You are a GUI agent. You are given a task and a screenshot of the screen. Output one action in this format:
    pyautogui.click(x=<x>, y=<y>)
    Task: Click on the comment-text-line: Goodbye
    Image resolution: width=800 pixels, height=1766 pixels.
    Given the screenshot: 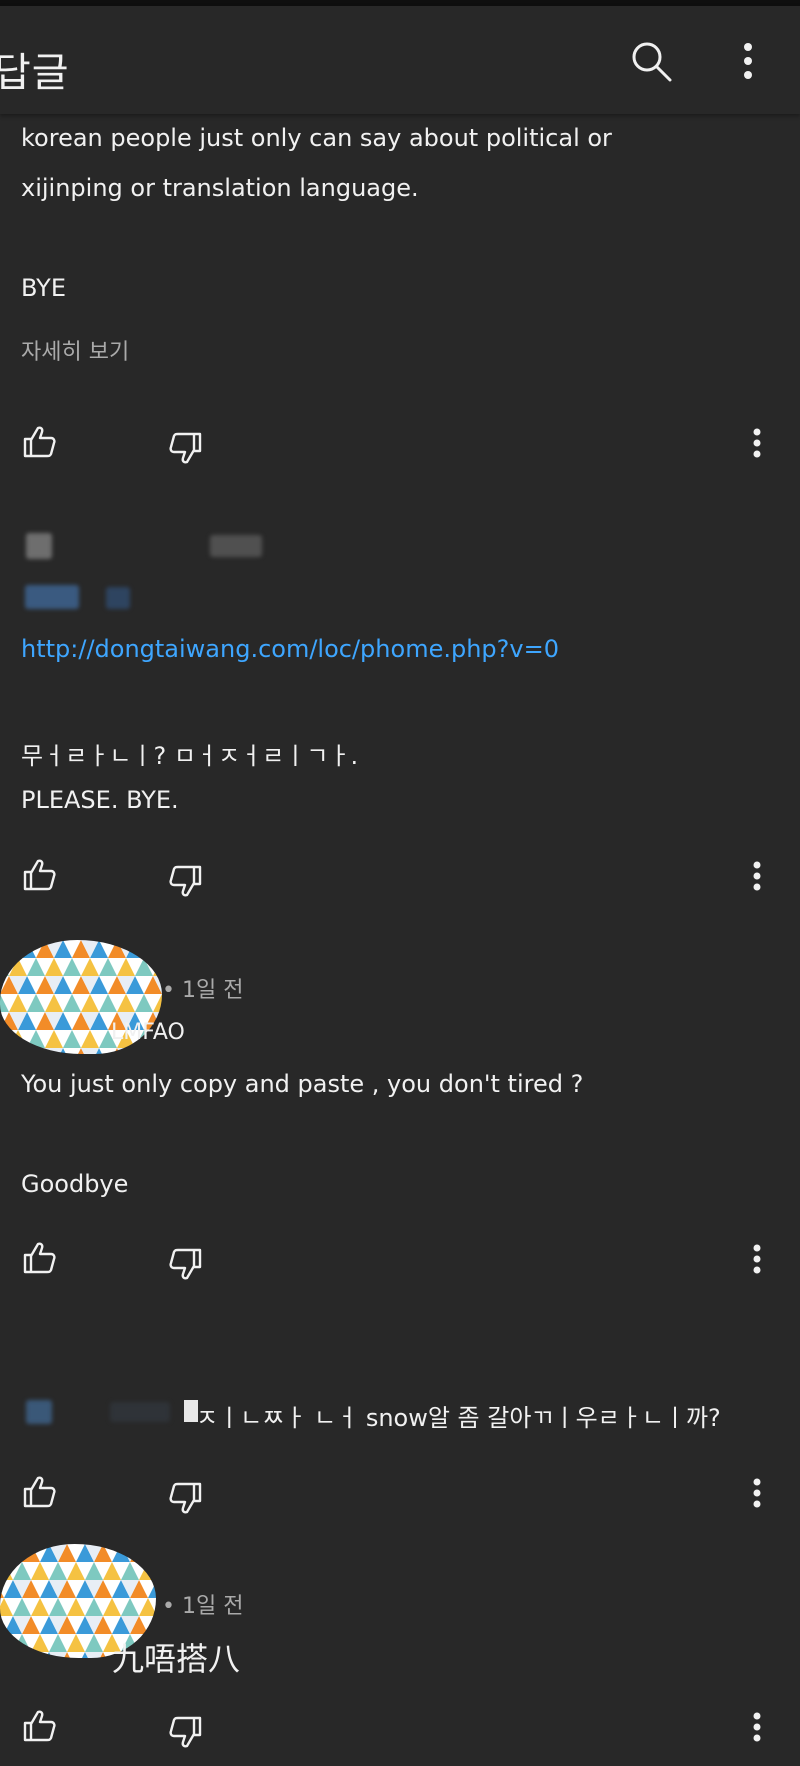 What is the action you would take?
    pyautogui.click(x=75, y=1184)
    